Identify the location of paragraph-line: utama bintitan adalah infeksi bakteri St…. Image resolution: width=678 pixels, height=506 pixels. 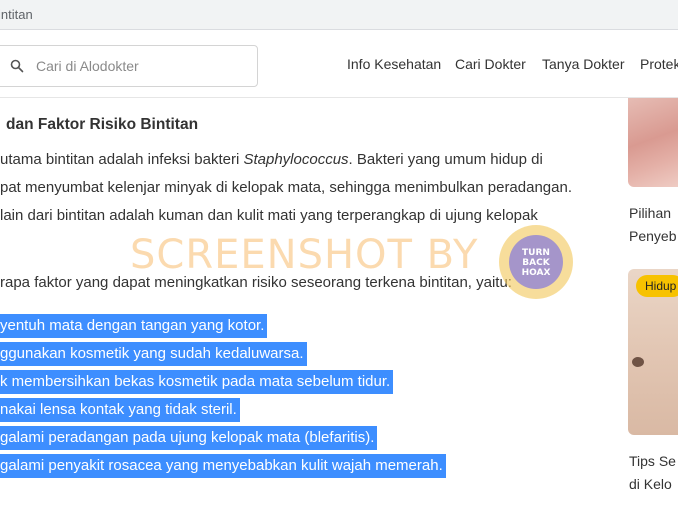
(271, 159).